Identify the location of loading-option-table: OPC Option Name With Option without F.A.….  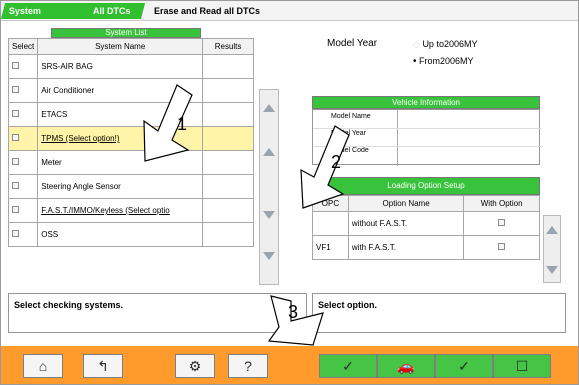
(426, 227).